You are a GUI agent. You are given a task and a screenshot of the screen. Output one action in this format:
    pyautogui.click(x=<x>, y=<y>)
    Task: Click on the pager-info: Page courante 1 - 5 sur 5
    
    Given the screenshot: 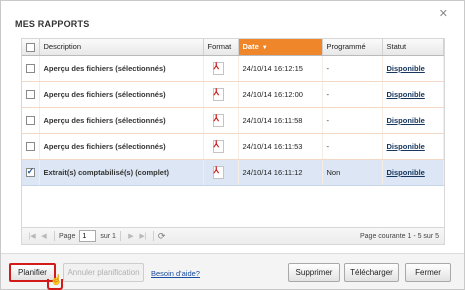 What is the action you would take?
    pyautogui.click(x=399, y=236)
    